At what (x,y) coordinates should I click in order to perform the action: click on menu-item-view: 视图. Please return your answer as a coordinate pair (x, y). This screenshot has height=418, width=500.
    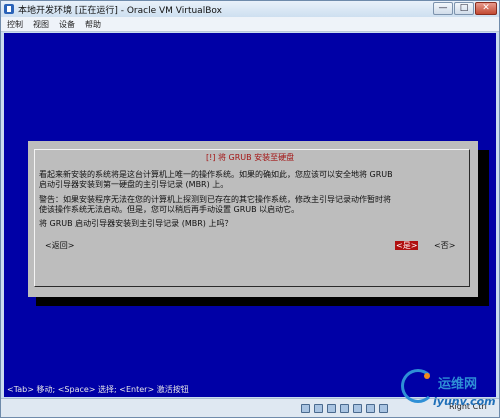
    Looking at the image, I should click on (41, 24).